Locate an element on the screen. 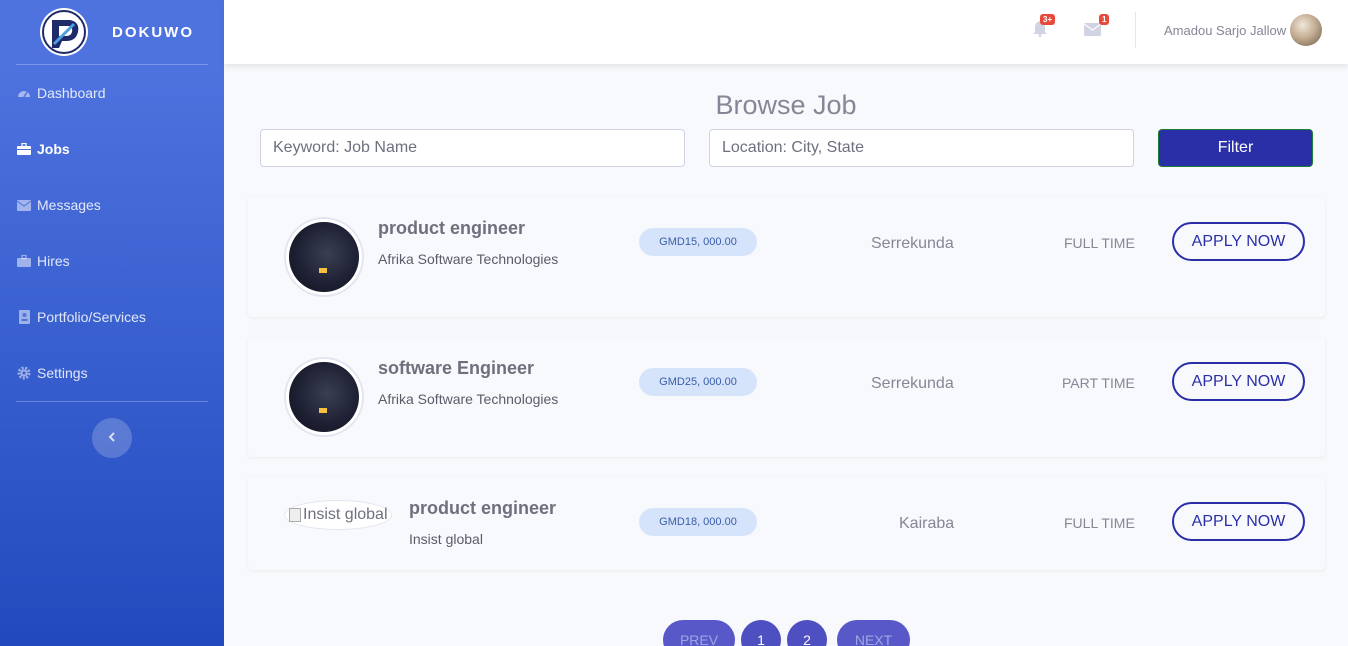 The image size is (1348, 646). image-alt-text: Insist global is located at coordinates (345, 514).